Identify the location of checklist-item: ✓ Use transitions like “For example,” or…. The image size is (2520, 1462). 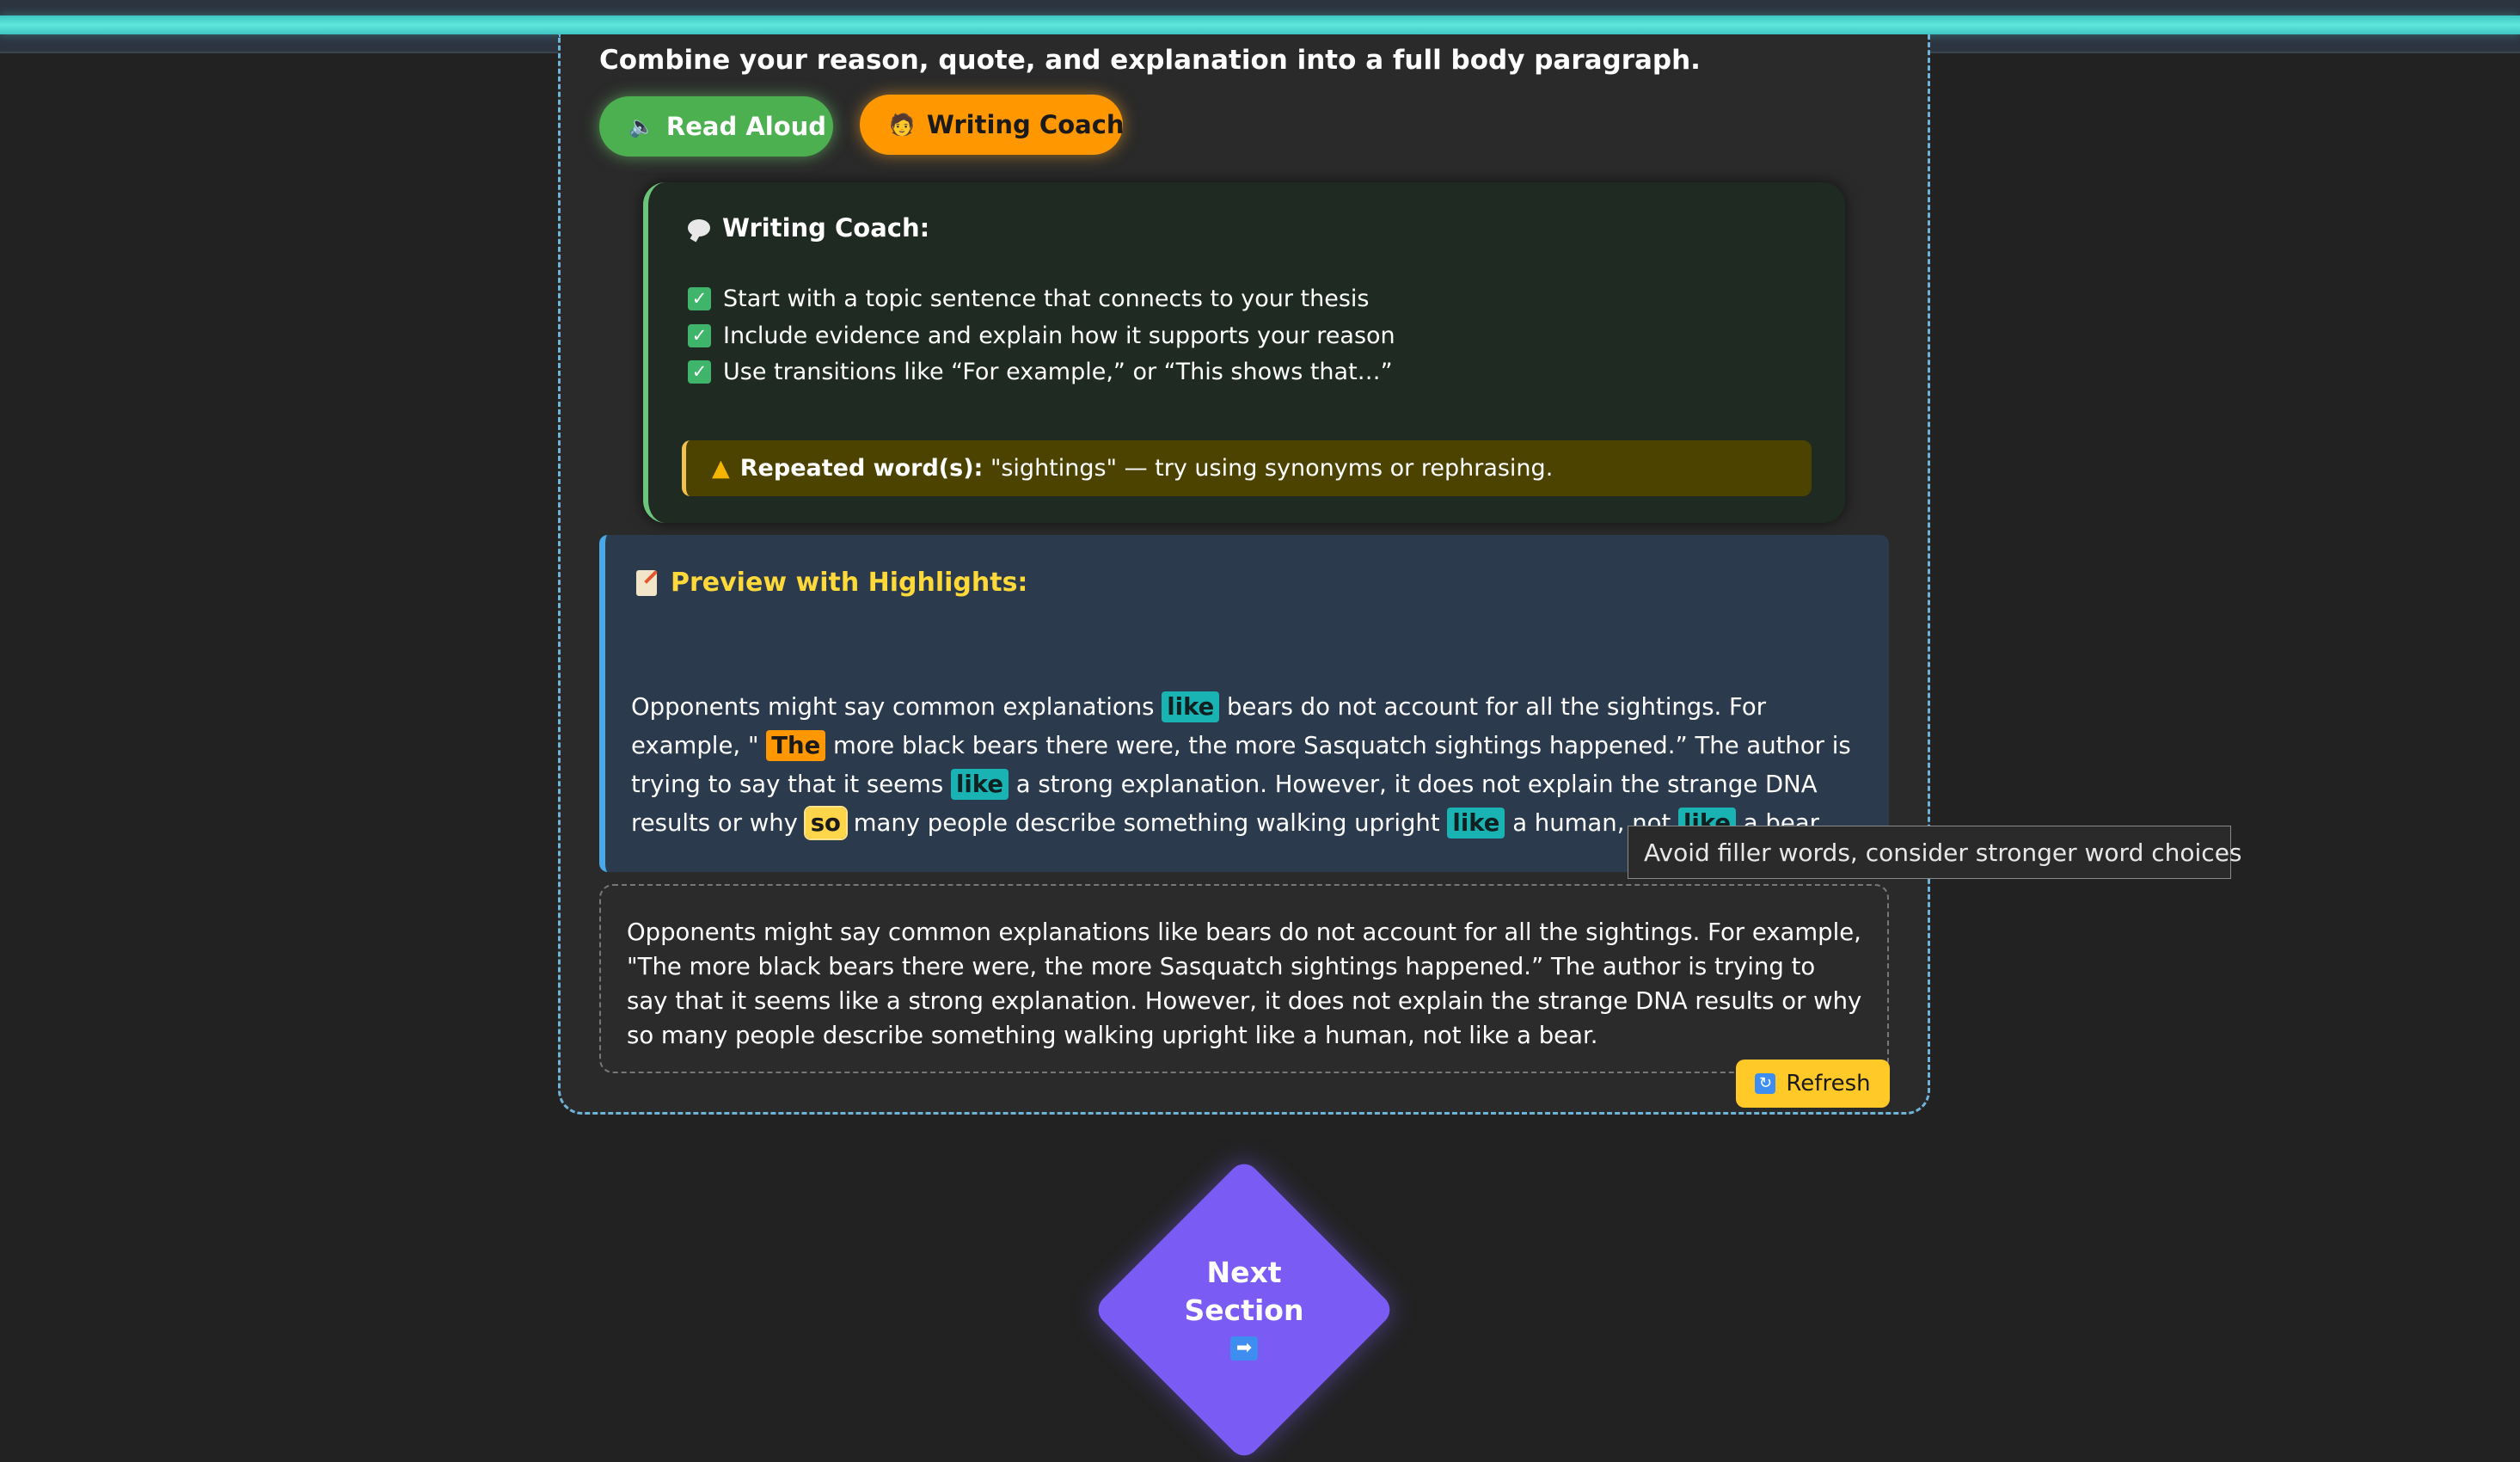
(1040, 372).